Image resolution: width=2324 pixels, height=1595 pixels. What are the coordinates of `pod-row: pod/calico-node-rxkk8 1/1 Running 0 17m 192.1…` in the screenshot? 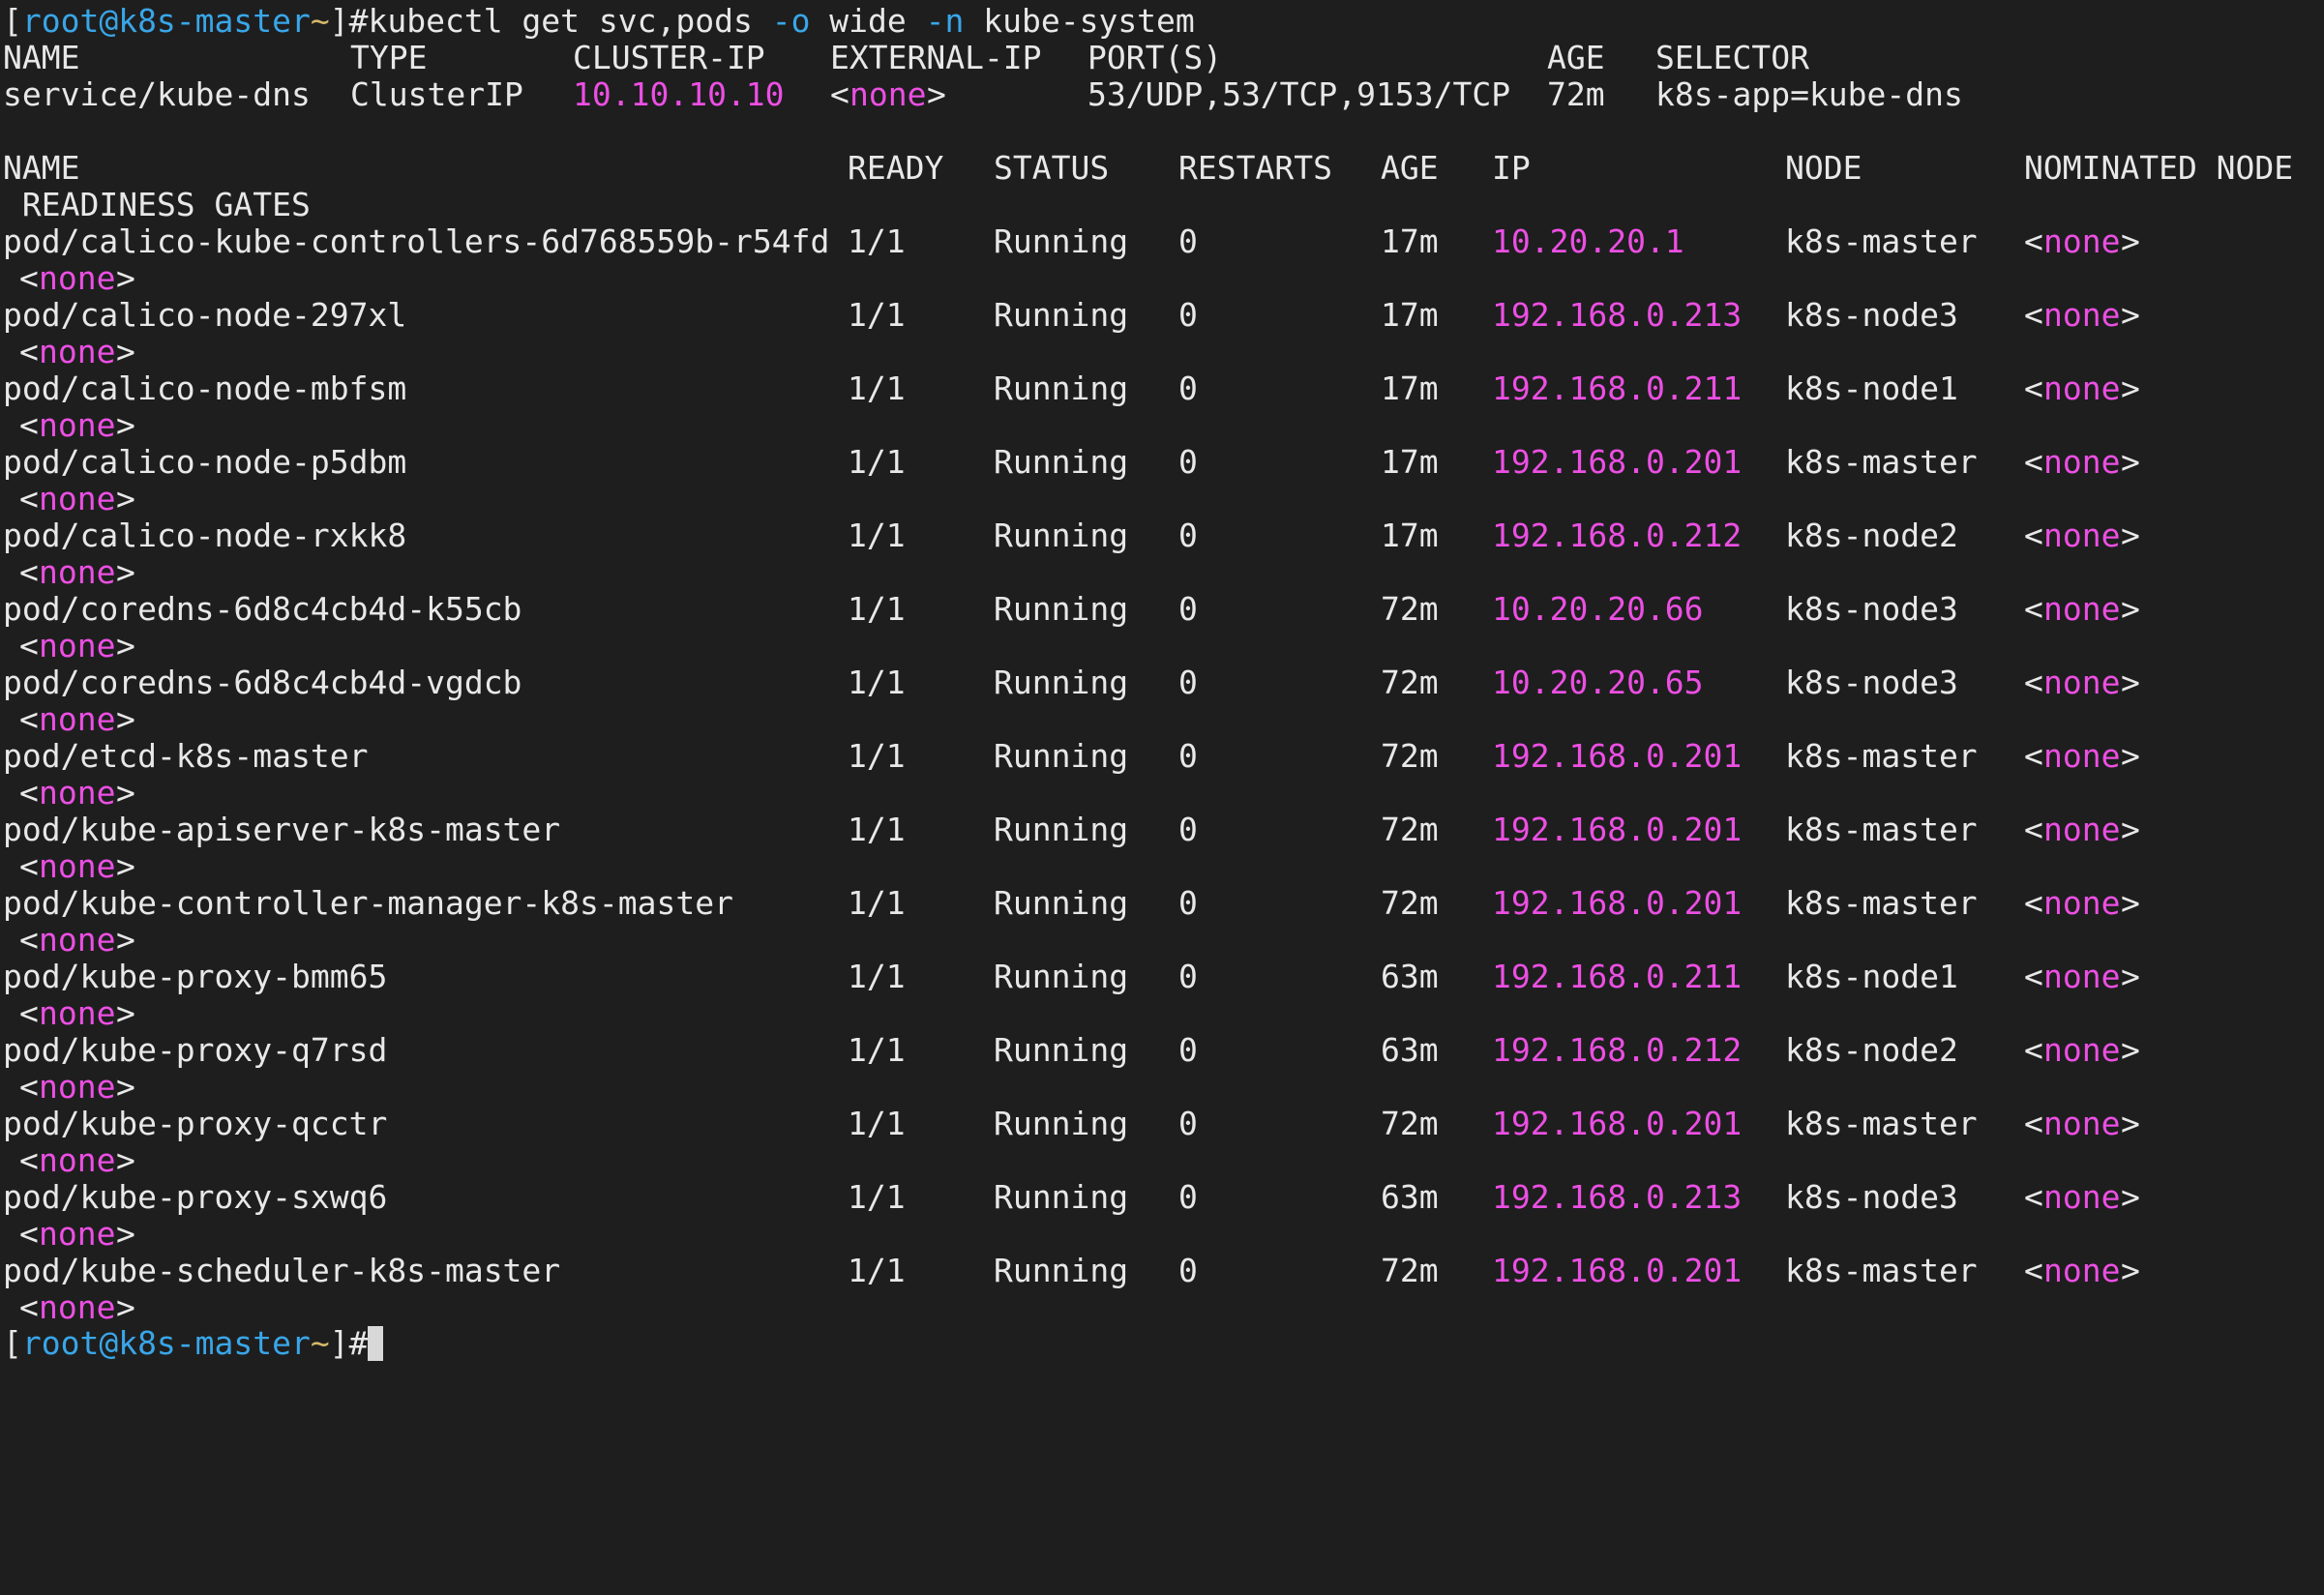 It's located at (1162, 536).